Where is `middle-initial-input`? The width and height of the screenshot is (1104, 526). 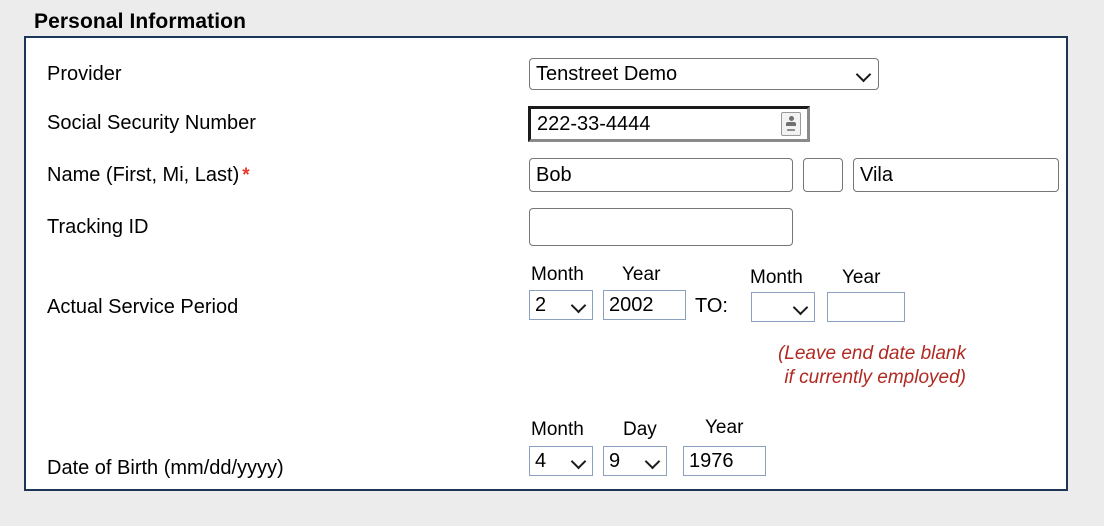 middle-initial-input is located at coordinates (823, 175).